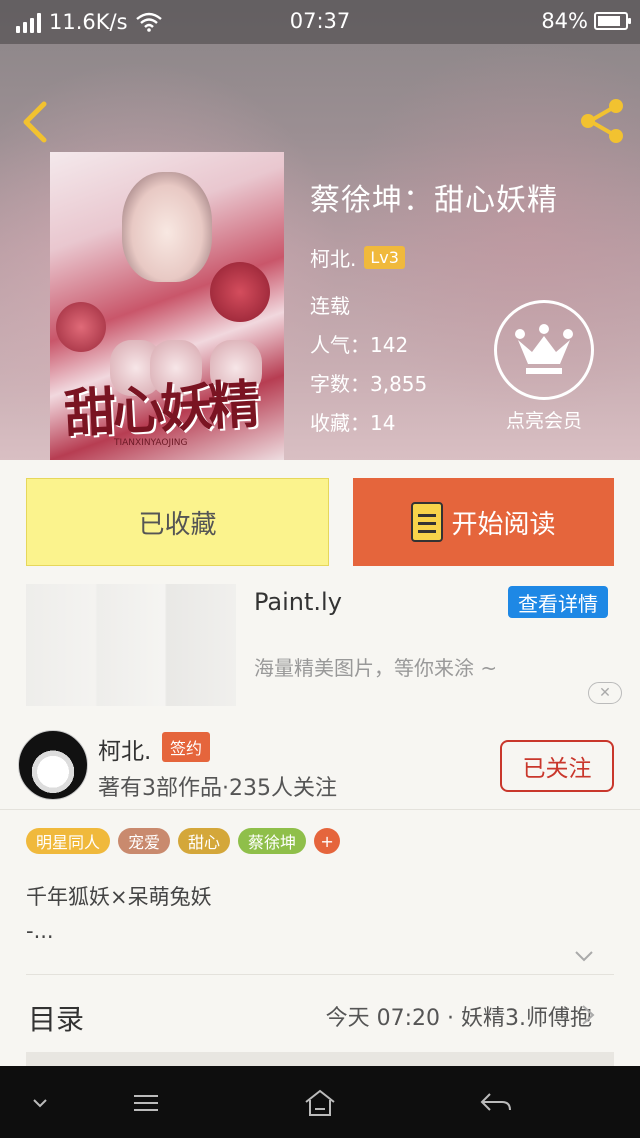 This screenshot has width=640, height=1138. Describe the element at coordinates (320, 974) in the screenshot. I see `divider` at that location.